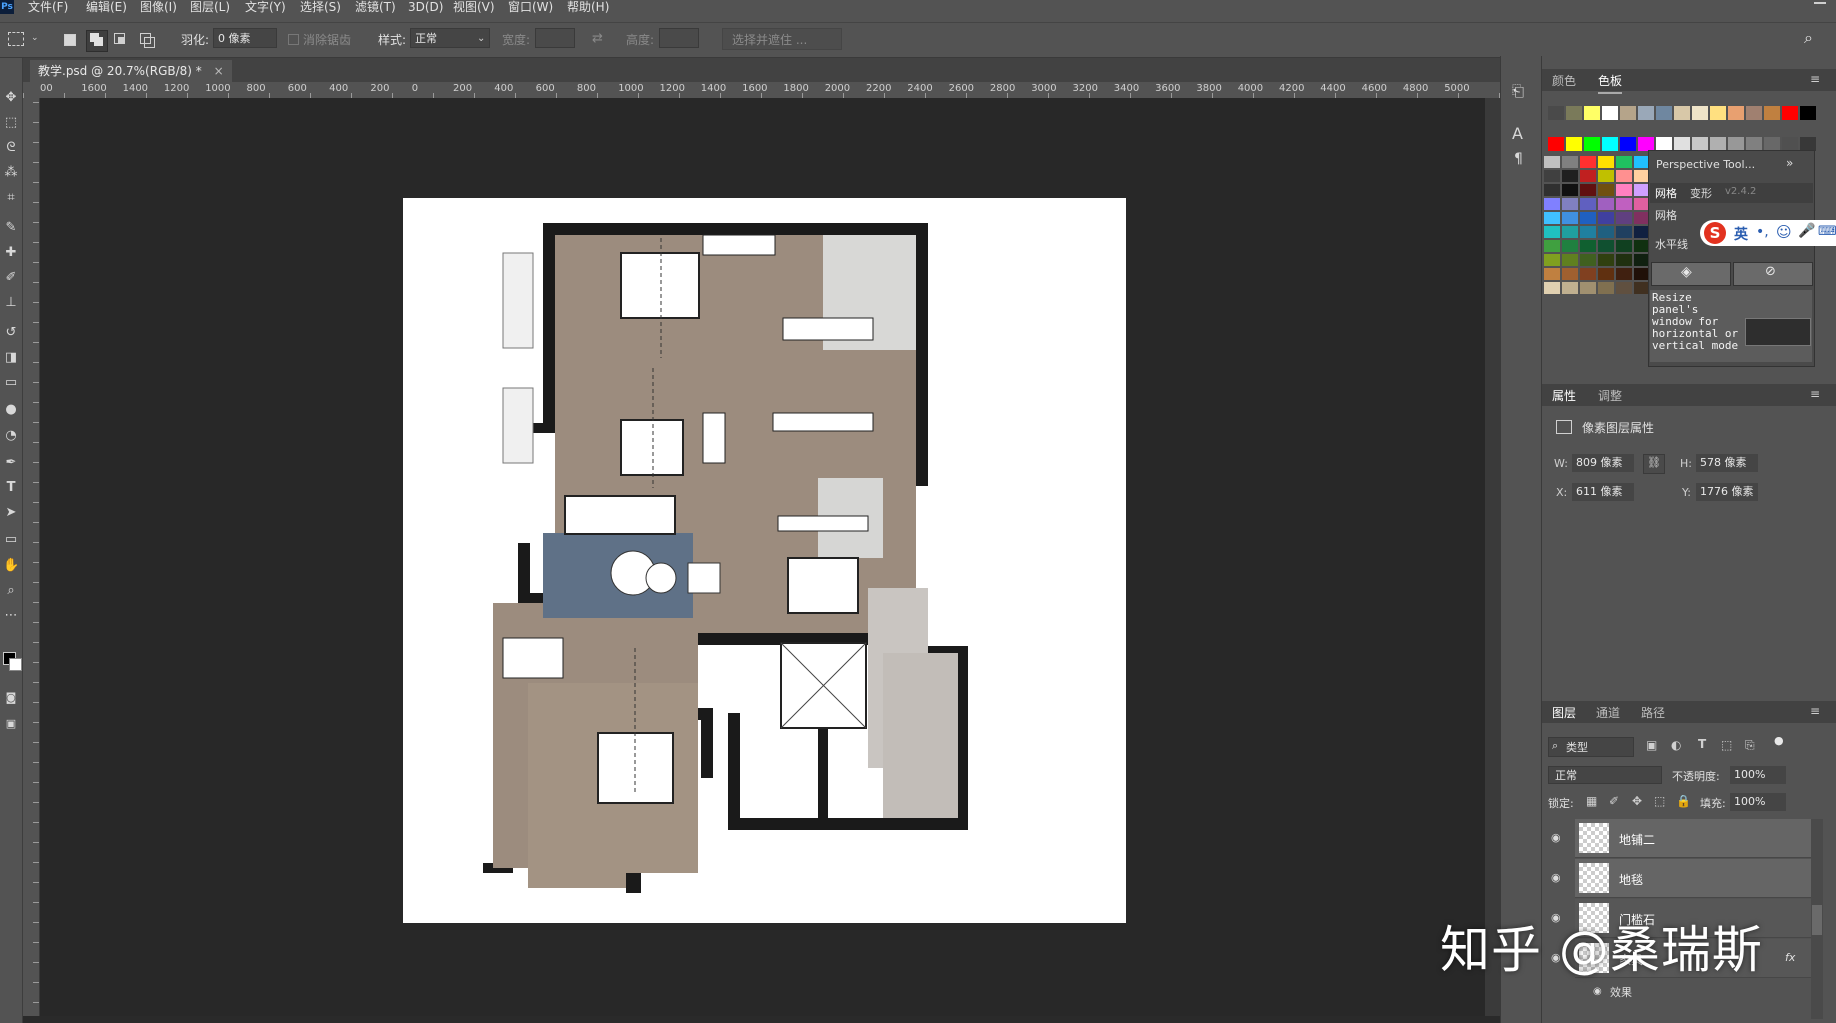 This screenshot has width=1836, height=1023. What do you see at coordinates (1741, 234) in the screenshot?
I see `ime-lang-toggle: 英` at bounding box center [1741, 234].